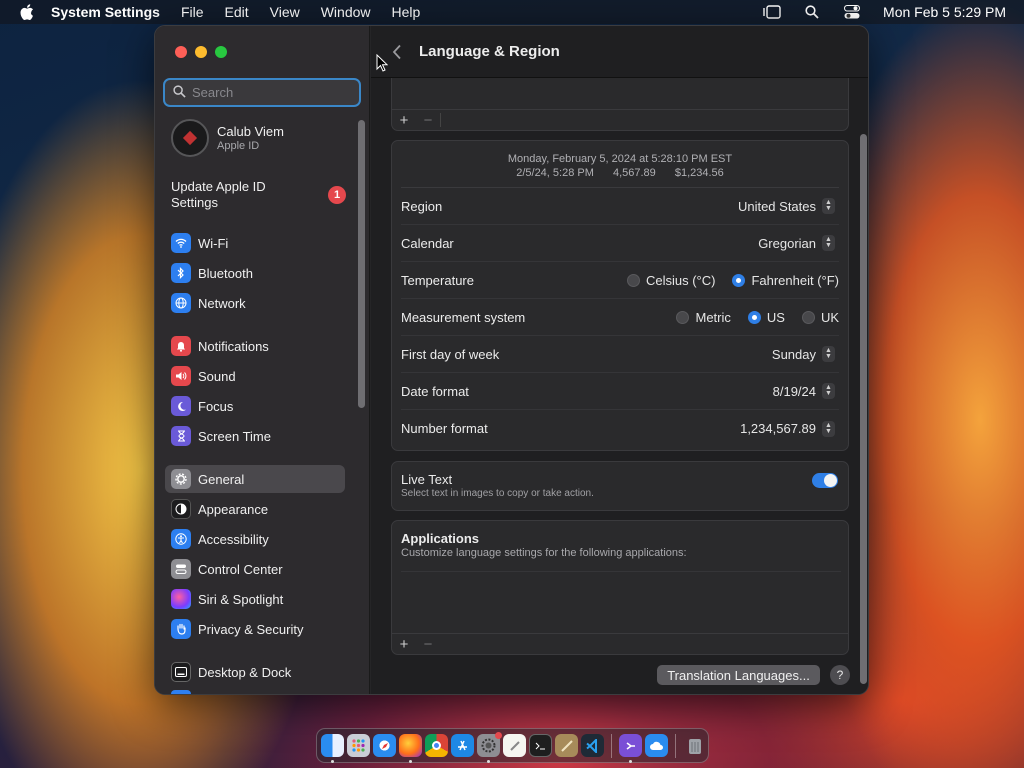 The image size is (1024, 768). I want to click on sidebar-item-control-center: Control Center, so click(255, 569).